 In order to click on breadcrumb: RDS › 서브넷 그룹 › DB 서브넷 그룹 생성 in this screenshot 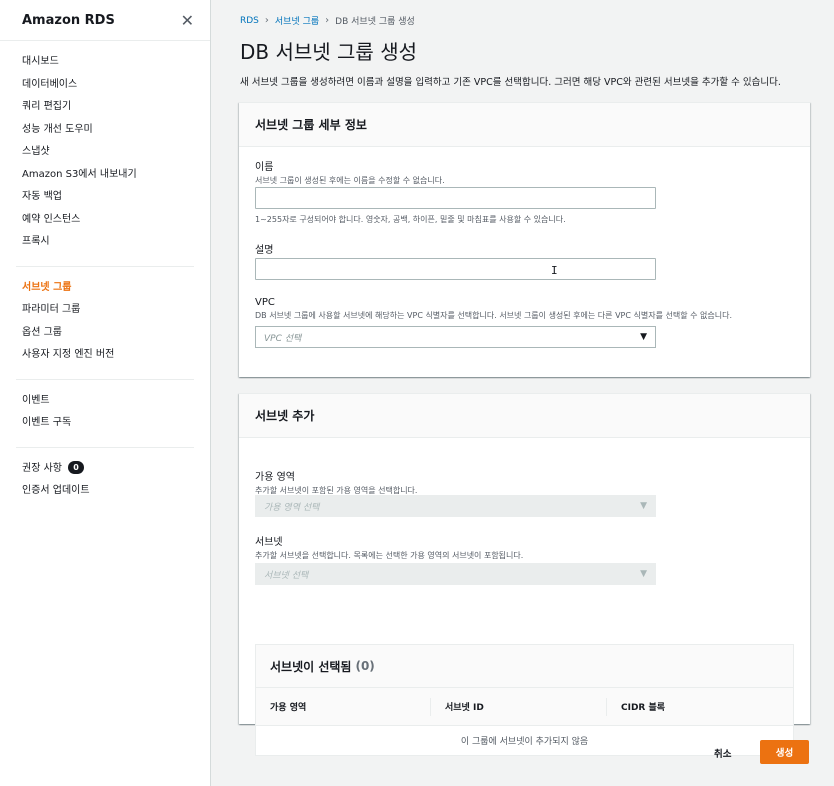, I will do `click(327, 20)`.